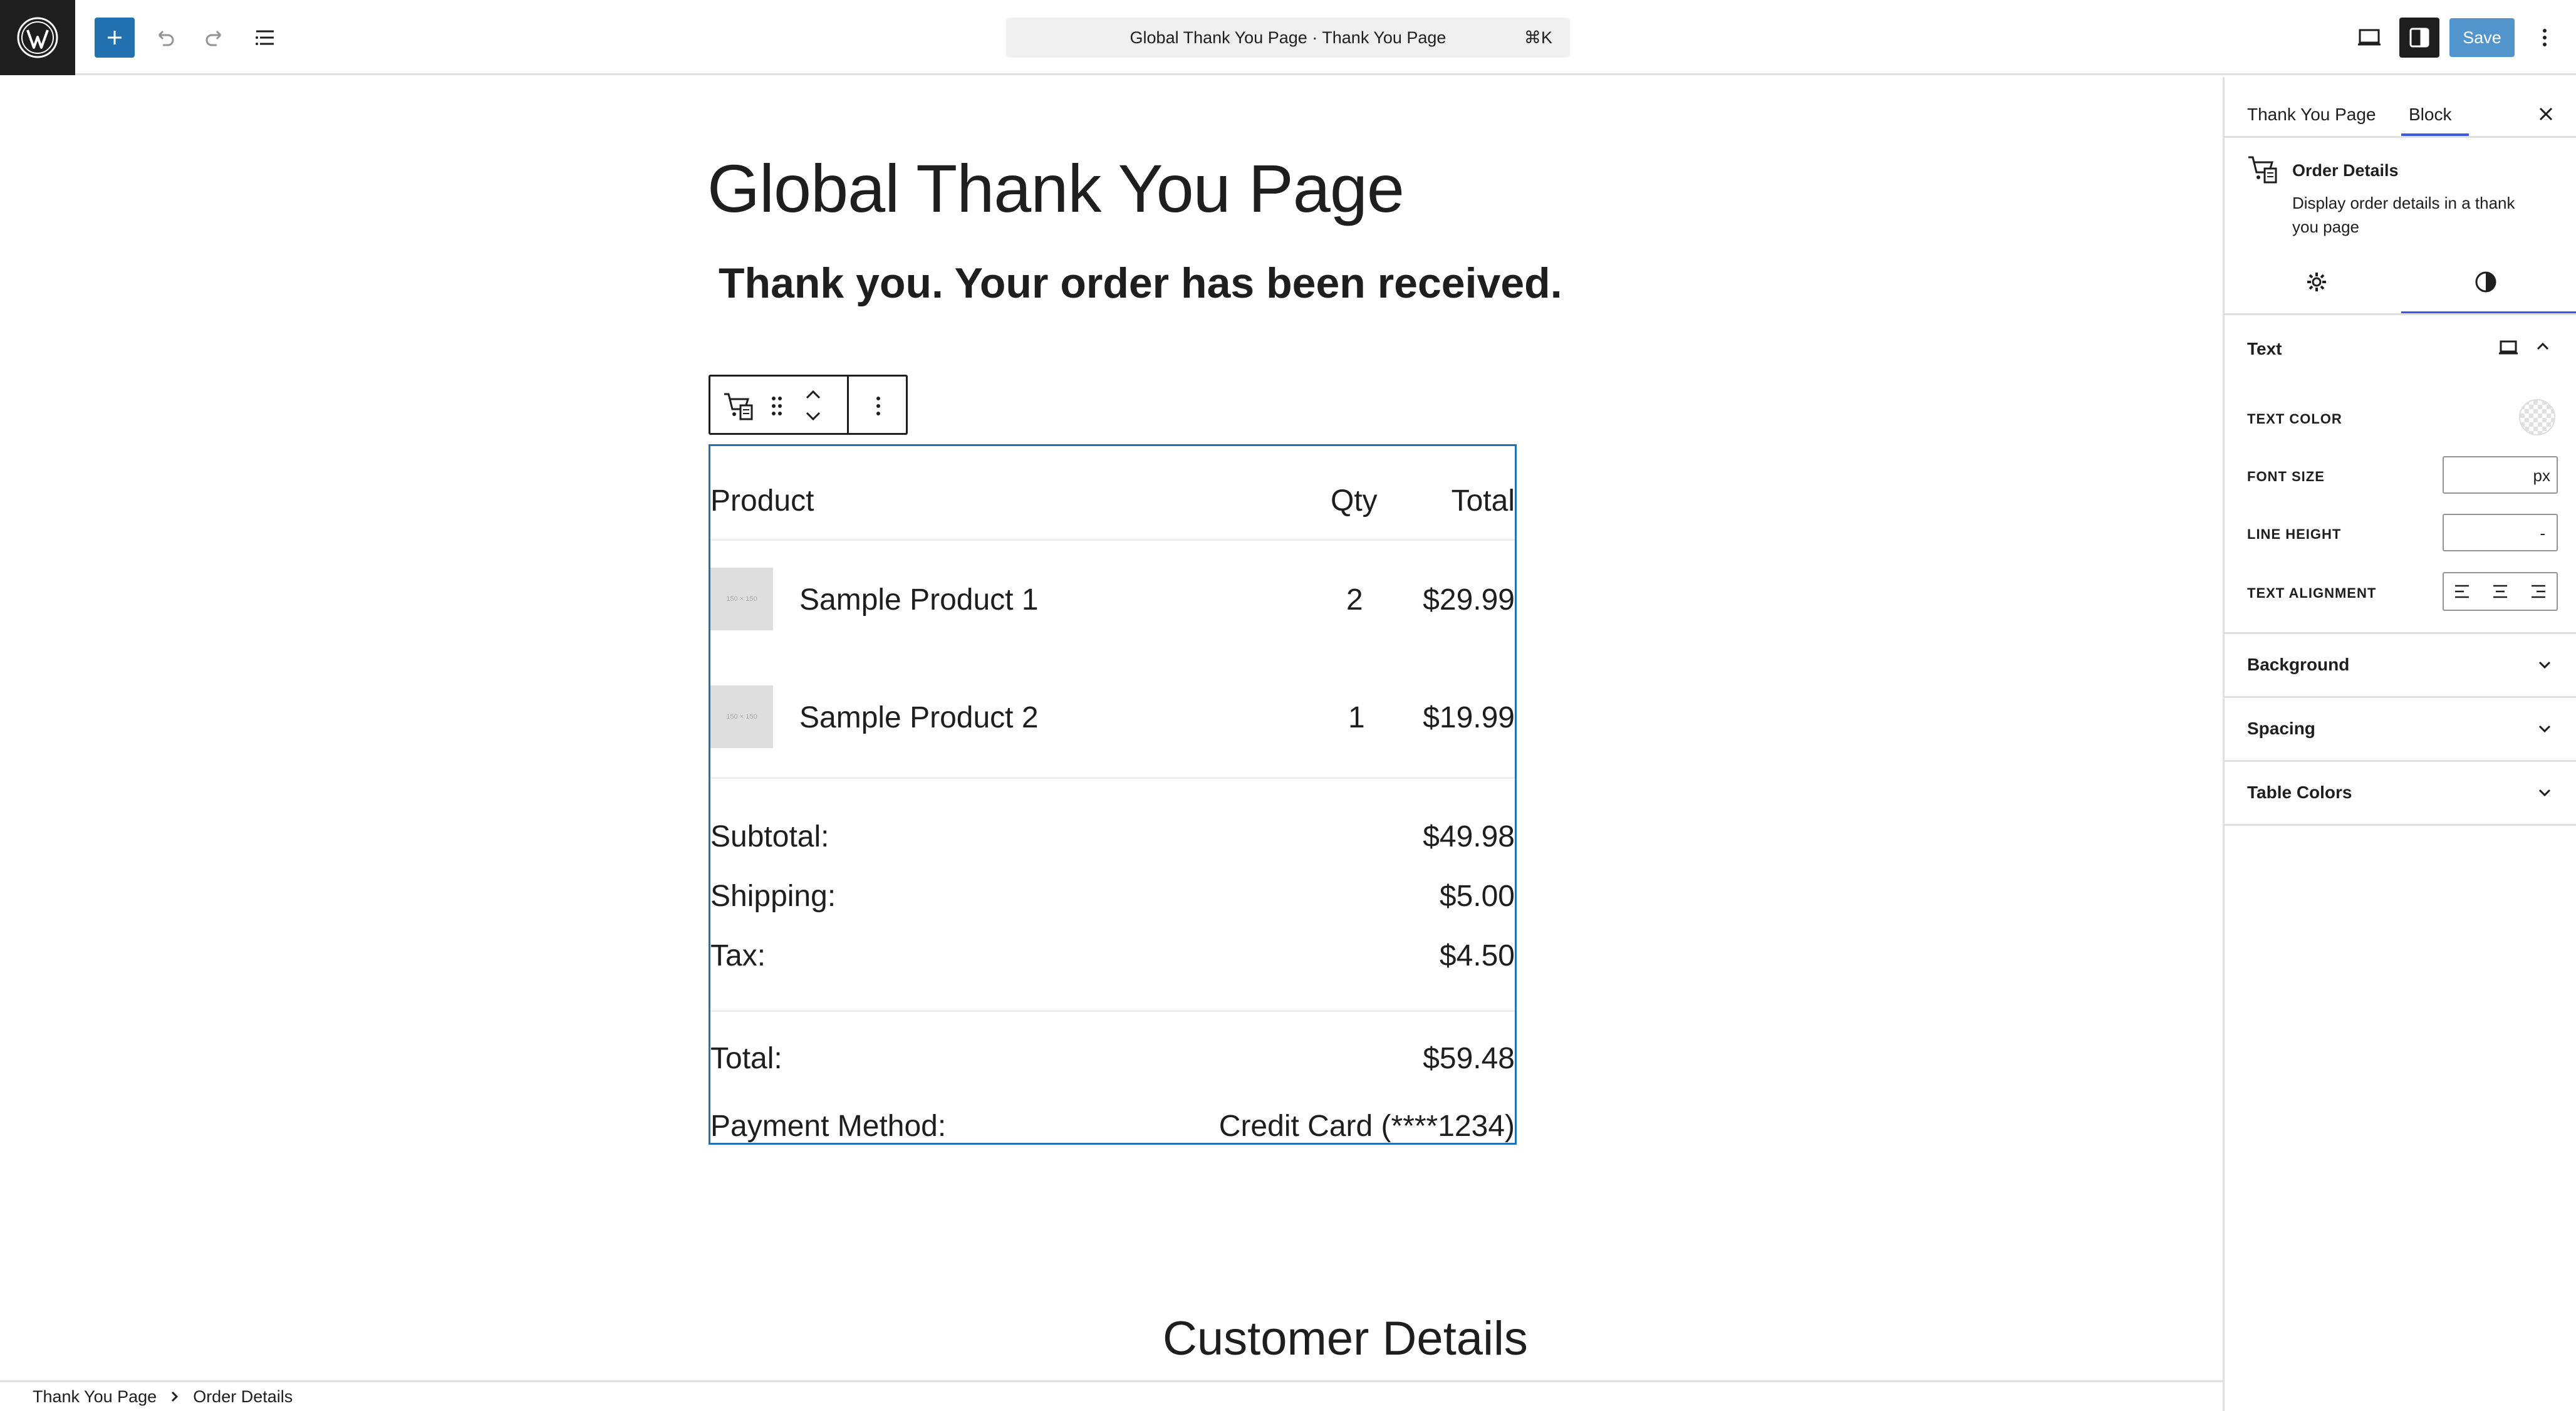  What do you see at coordinates (777, 406) in the screenshot?
I see `drag-handle-icon` at bounding box center [777, 406].